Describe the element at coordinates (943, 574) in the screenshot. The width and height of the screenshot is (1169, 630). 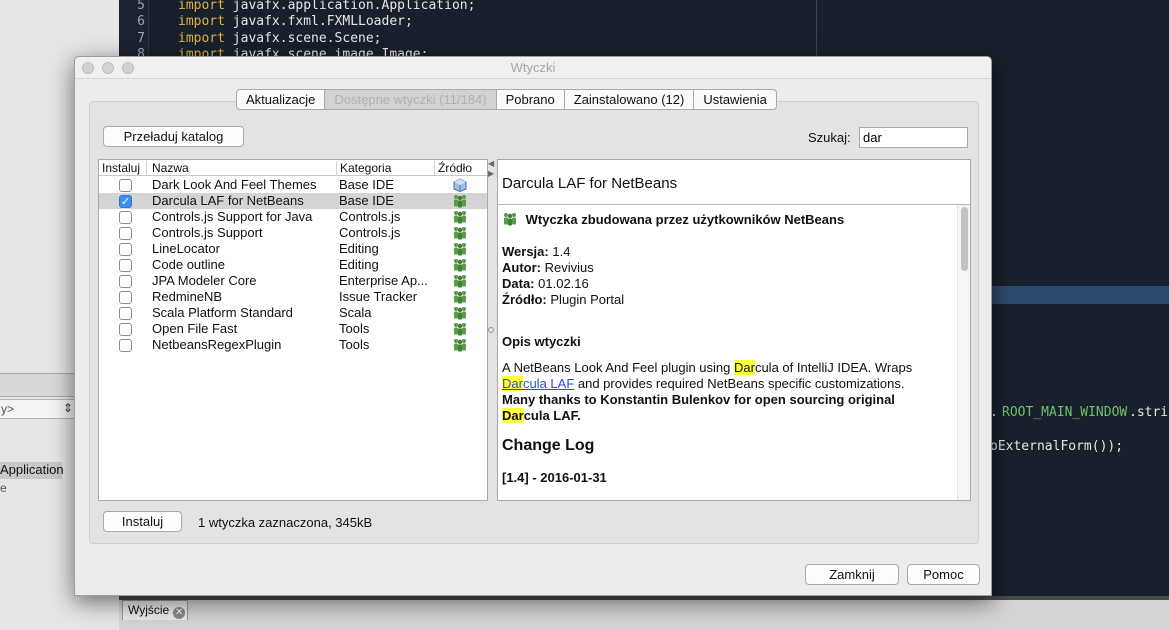
I see `help-button: Pomoc` at that location.